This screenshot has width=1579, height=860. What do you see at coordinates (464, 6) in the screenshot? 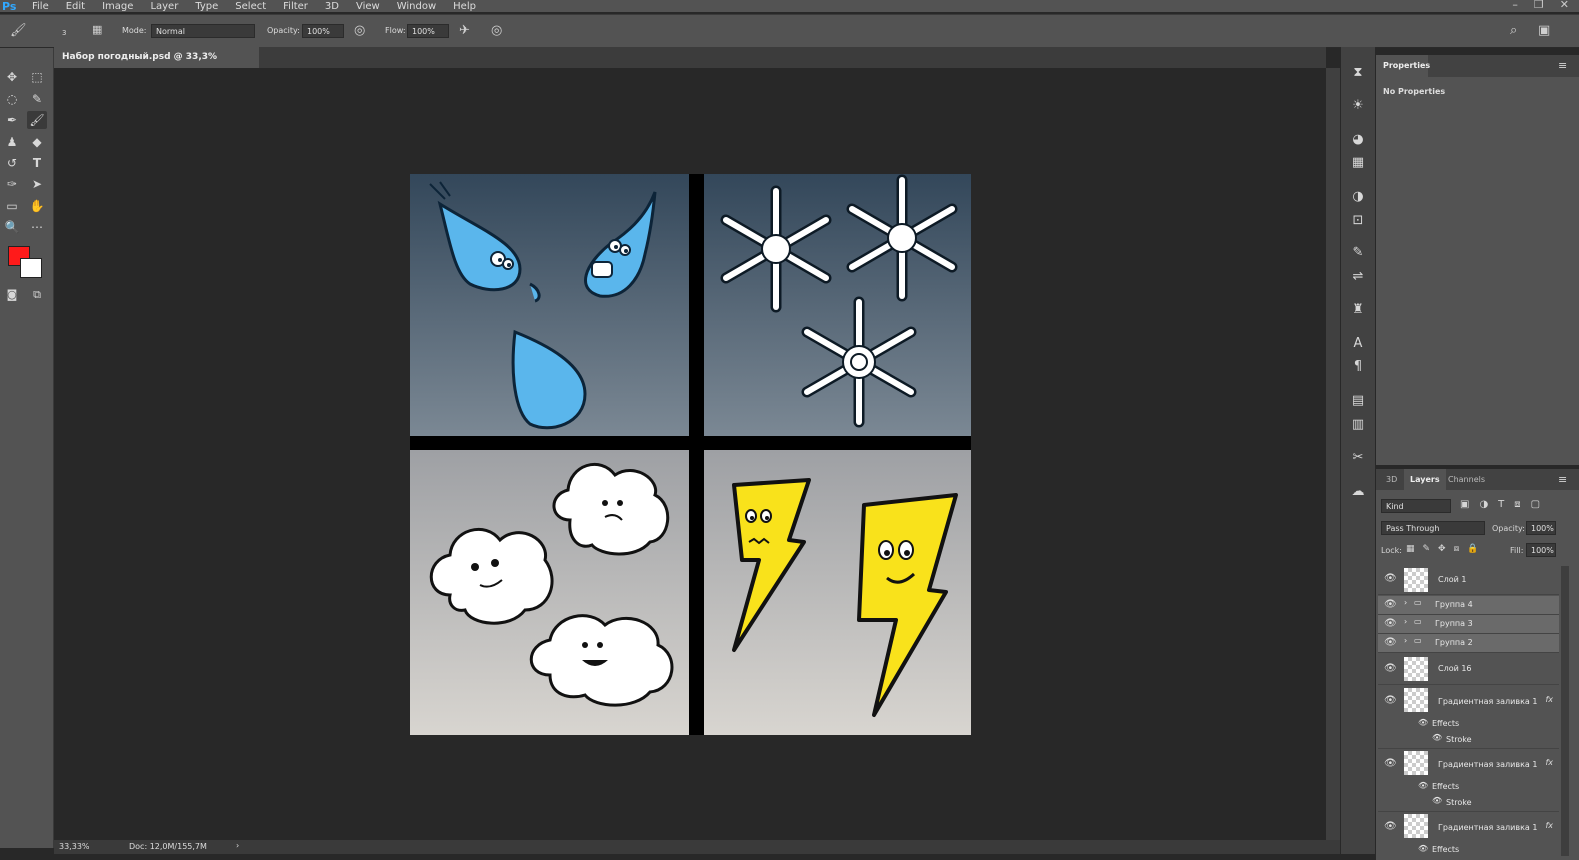
I see `menu-help: Help` at bounding box center [464, 6].